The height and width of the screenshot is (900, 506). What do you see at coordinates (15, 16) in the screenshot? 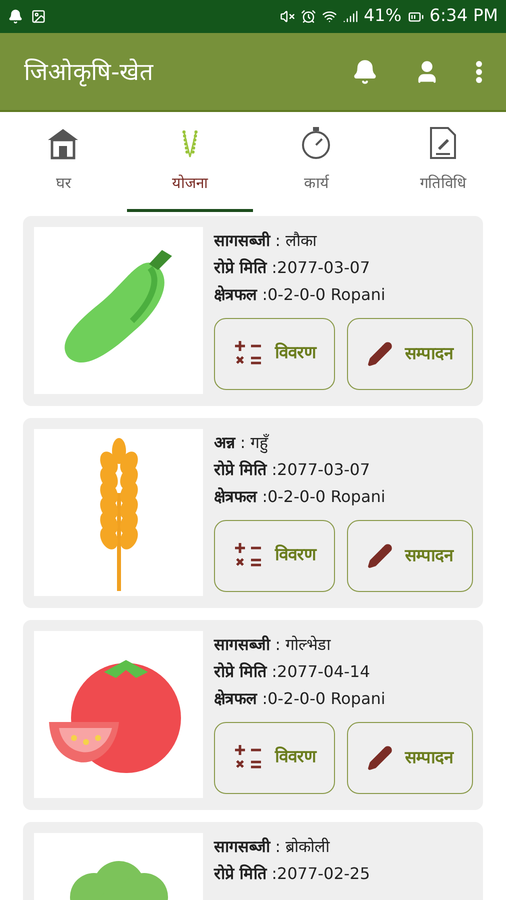
I see `notification-icon` at bounding box center [15, 16].